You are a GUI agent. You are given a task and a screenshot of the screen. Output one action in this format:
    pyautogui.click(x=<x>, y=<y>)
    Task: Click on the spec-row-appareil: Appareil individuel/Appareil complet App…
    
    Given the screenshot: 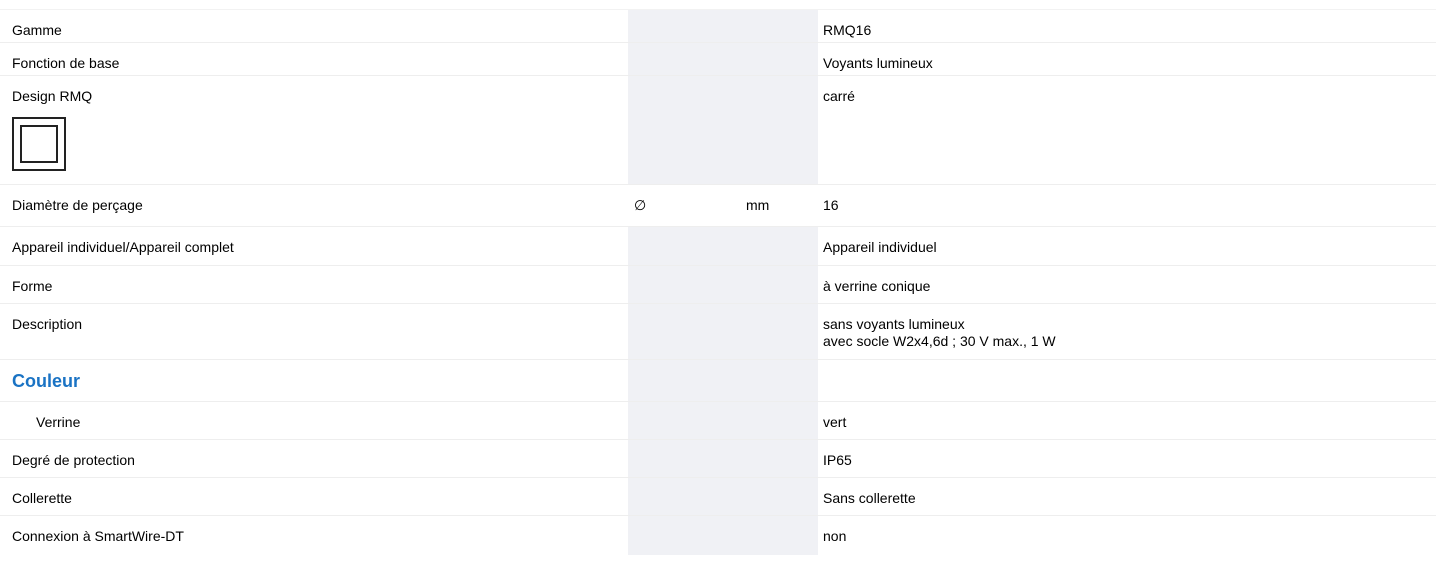 What is the action you would take?
    pyautogui.click(x=718, y=245)
    